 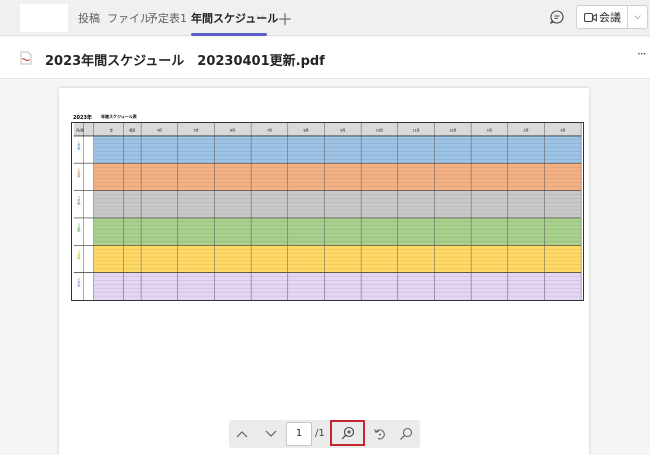 What do you see at coordinates (129, 18) in the screenshot?
I see `tab-files: ファイル` at bounding box center [129, 18].